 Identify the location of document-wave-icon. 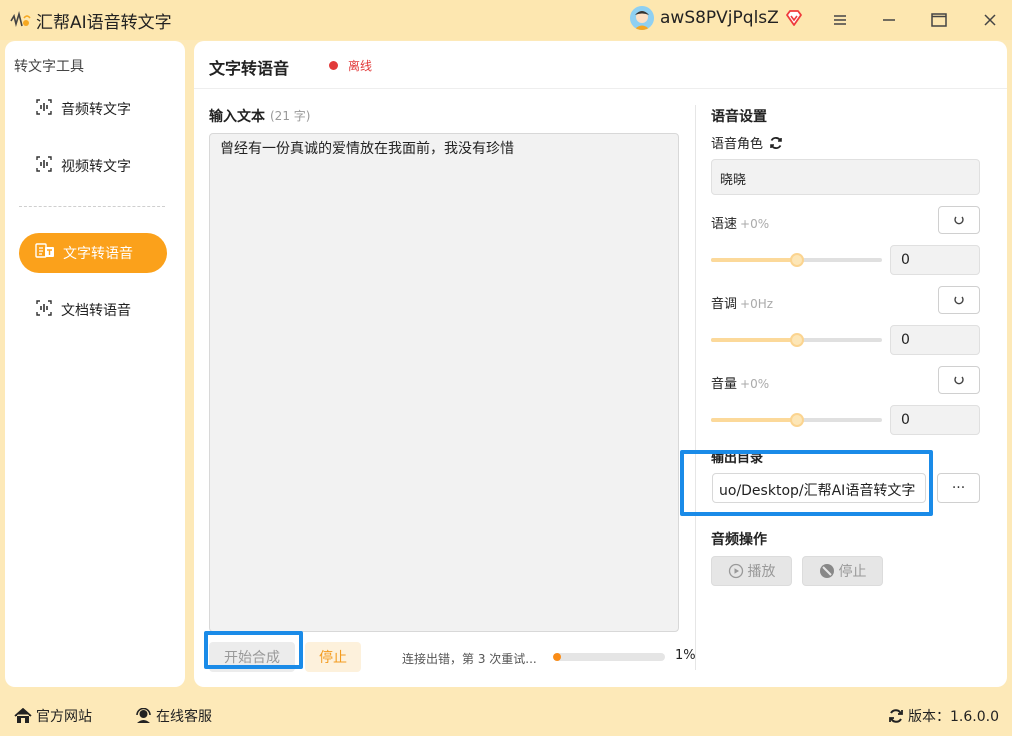
(44, 310).